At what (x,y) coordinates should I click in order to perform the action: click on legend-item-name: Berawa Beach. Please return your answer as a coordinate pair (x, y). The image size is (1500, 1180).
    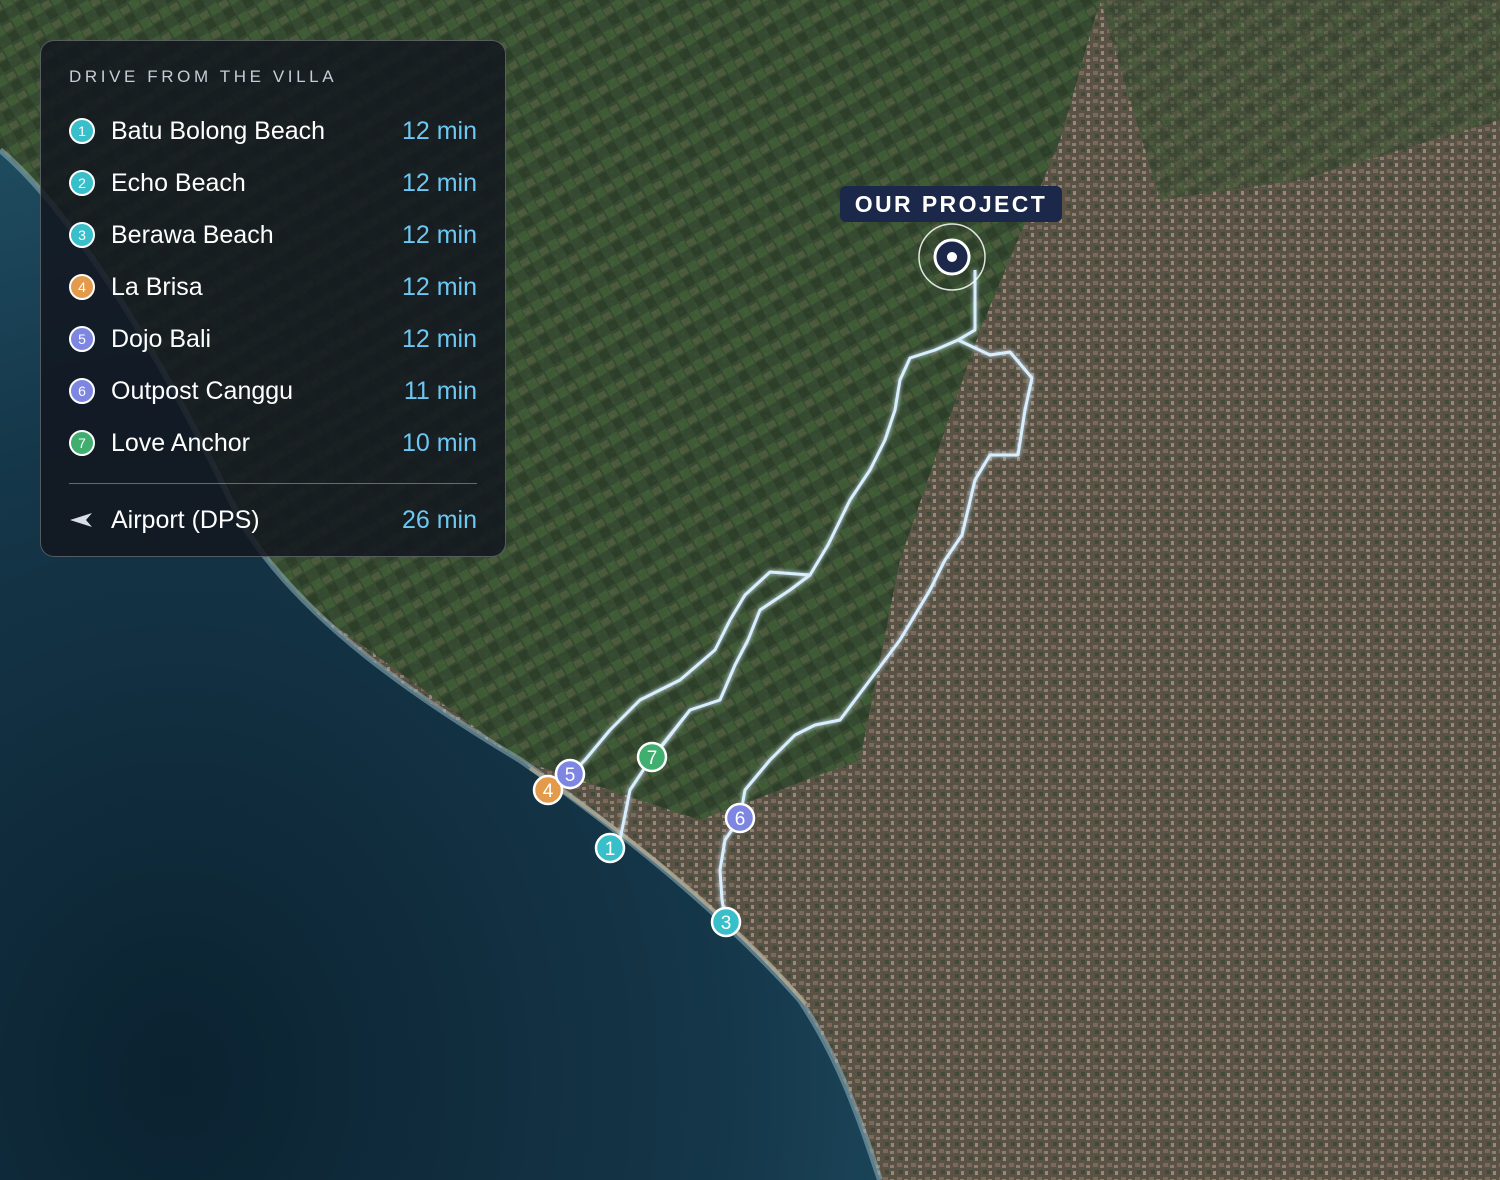
    Looking at the image, I should click on (192, 234).